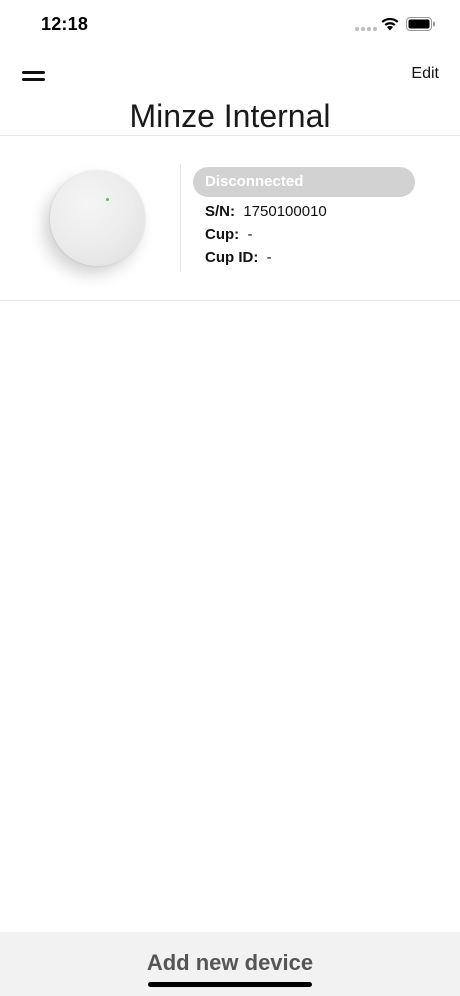 This screenshot has width=460, height=996. Describe the element at coordinates (230, 984) in the screenshot. I see `home-indicator` at that location.